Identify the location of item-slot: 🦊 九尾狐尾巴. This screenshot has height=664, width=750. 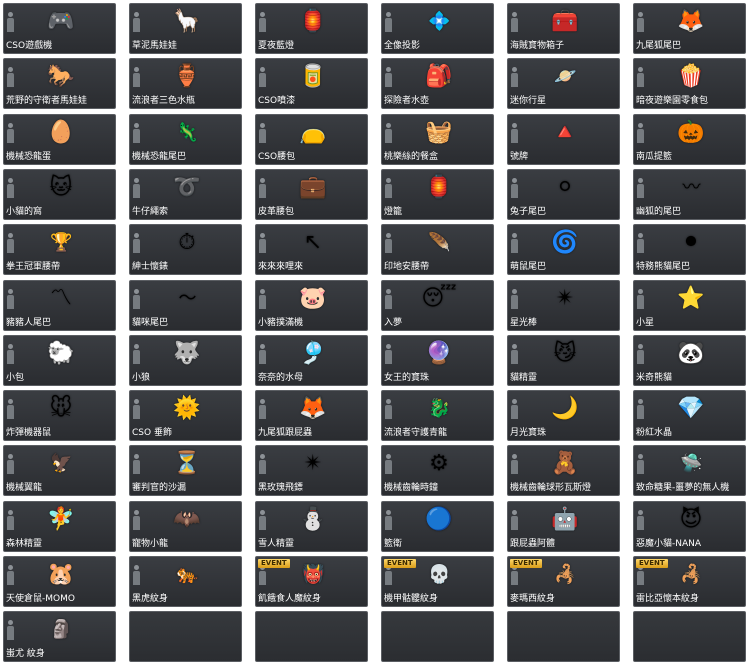
(689, 28).